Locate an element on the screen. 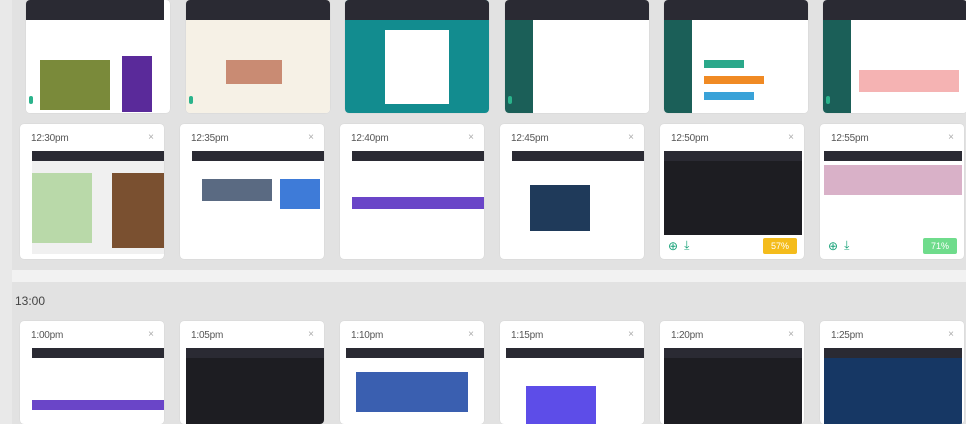 This screenshot has width=966, height=424. screenshot-card: 1:10pm × is located at coordinates (412, 372).